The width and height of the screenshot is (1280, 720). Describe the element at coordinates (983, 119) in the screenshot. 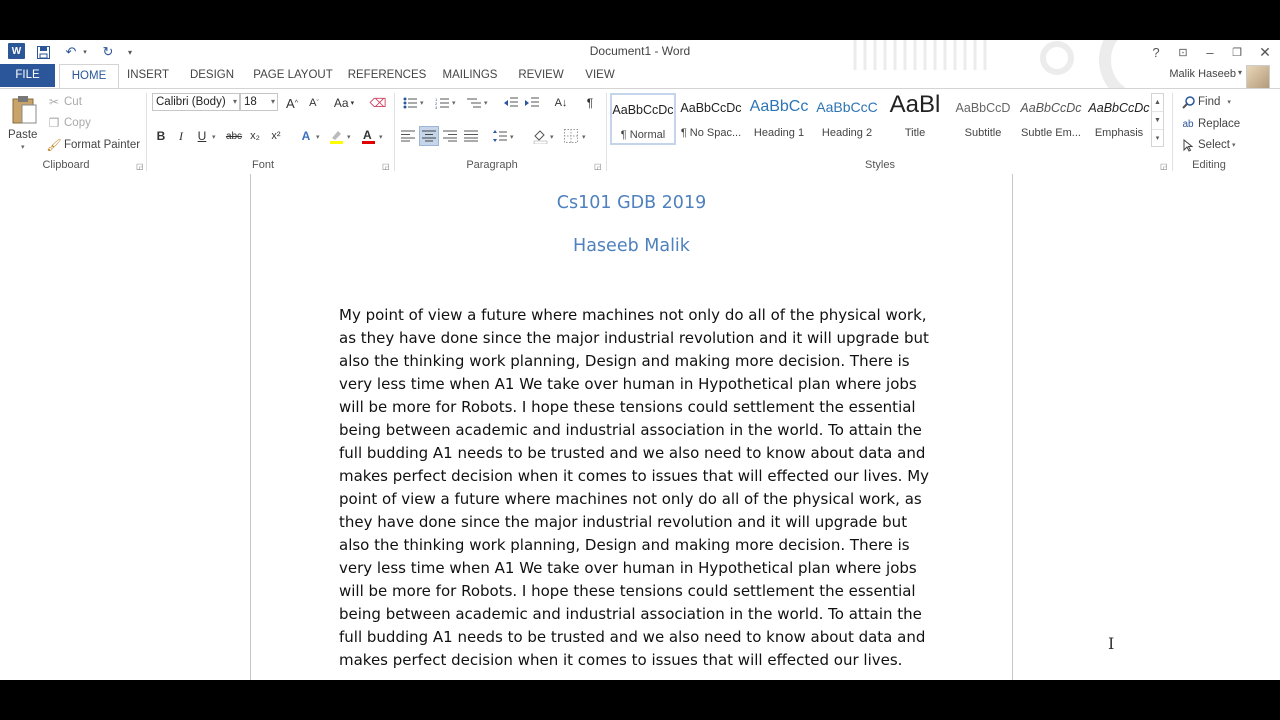

I see `style-subtitle: AaBbCcD Subtitle` at that location.